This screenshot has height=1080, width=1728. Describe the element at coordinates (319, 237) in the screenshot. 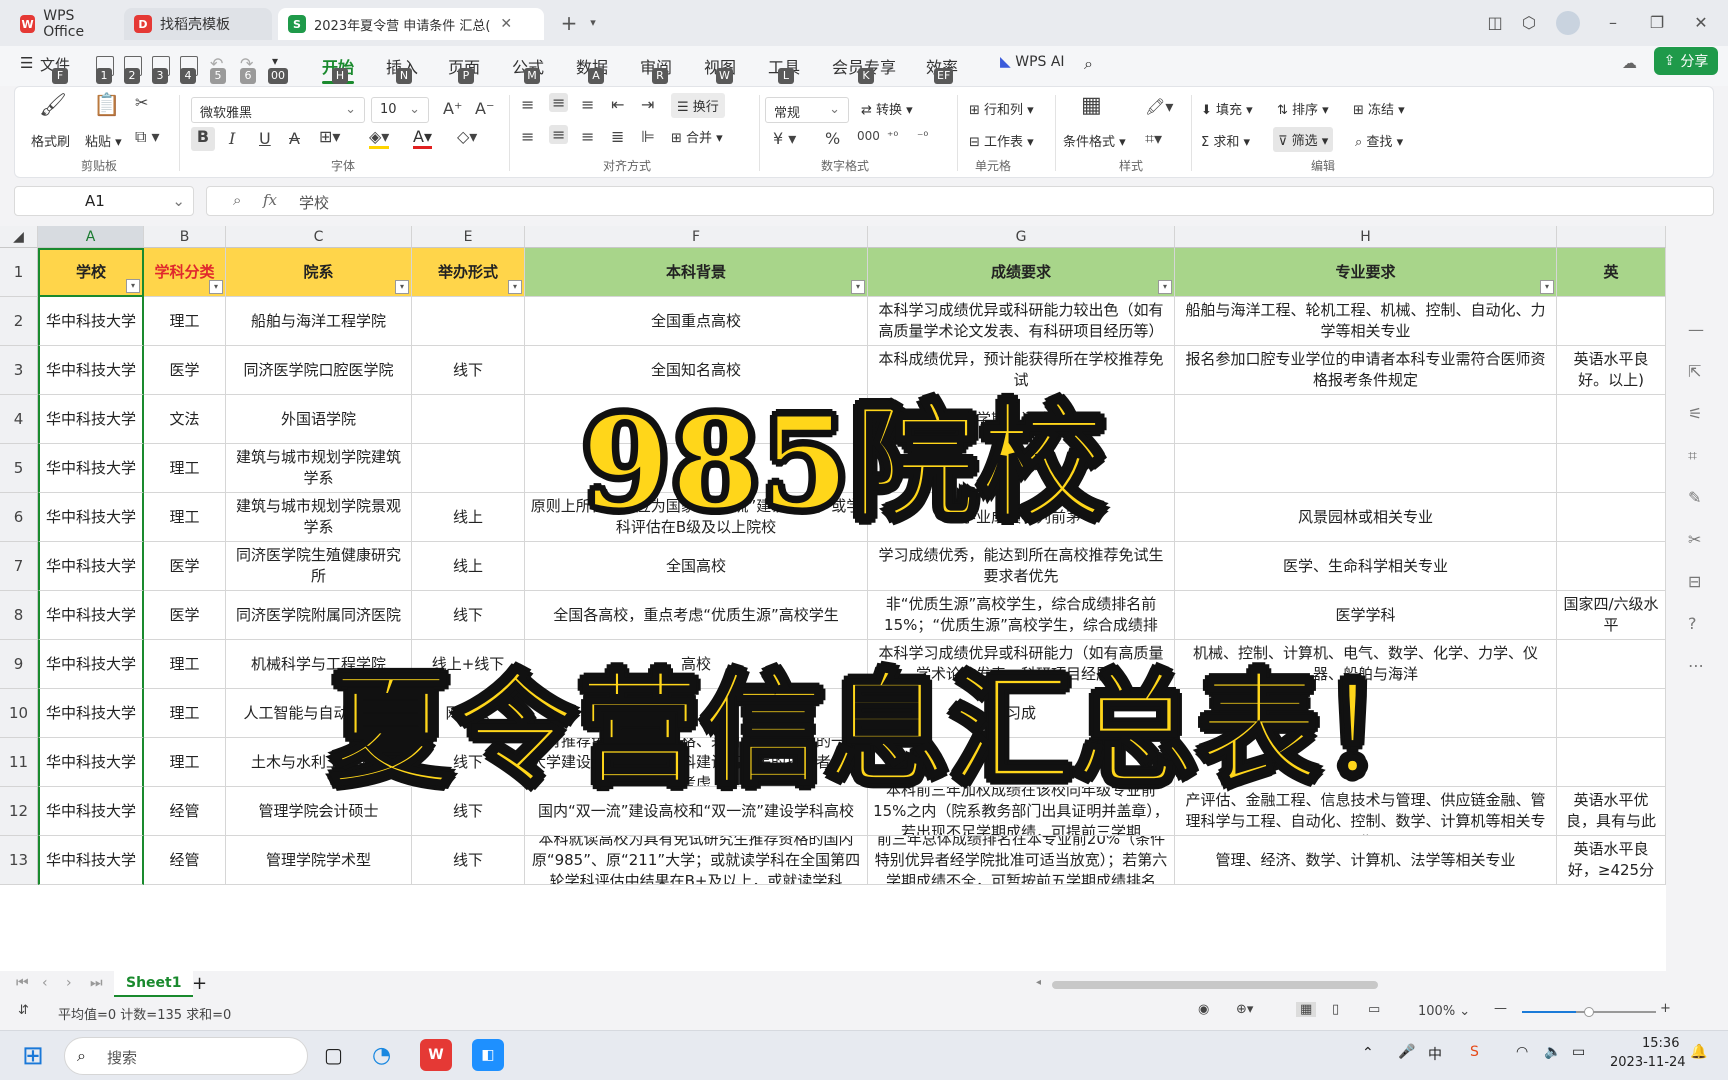

I see `column-header-c: C` at that location.